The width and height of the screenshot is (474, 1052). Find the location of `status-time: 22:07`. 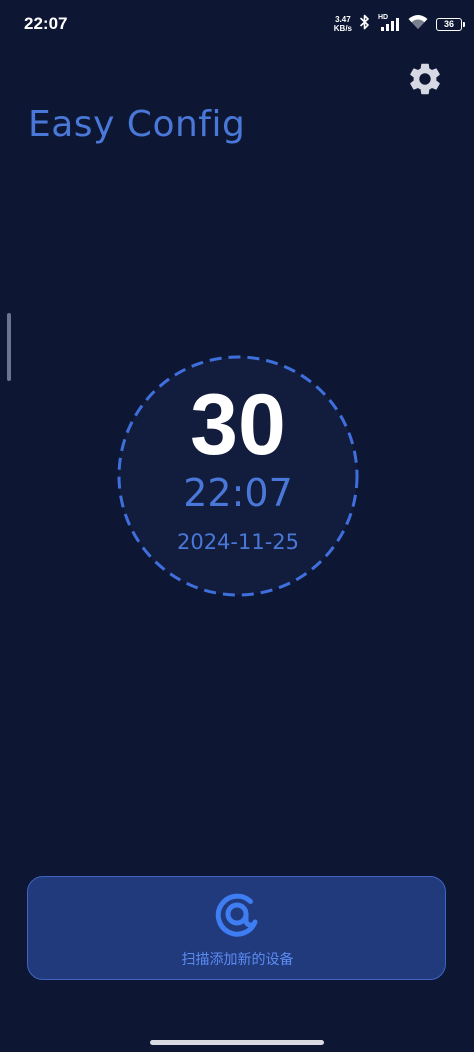

status-time: 22:07 is located at coordinates (46, 23).